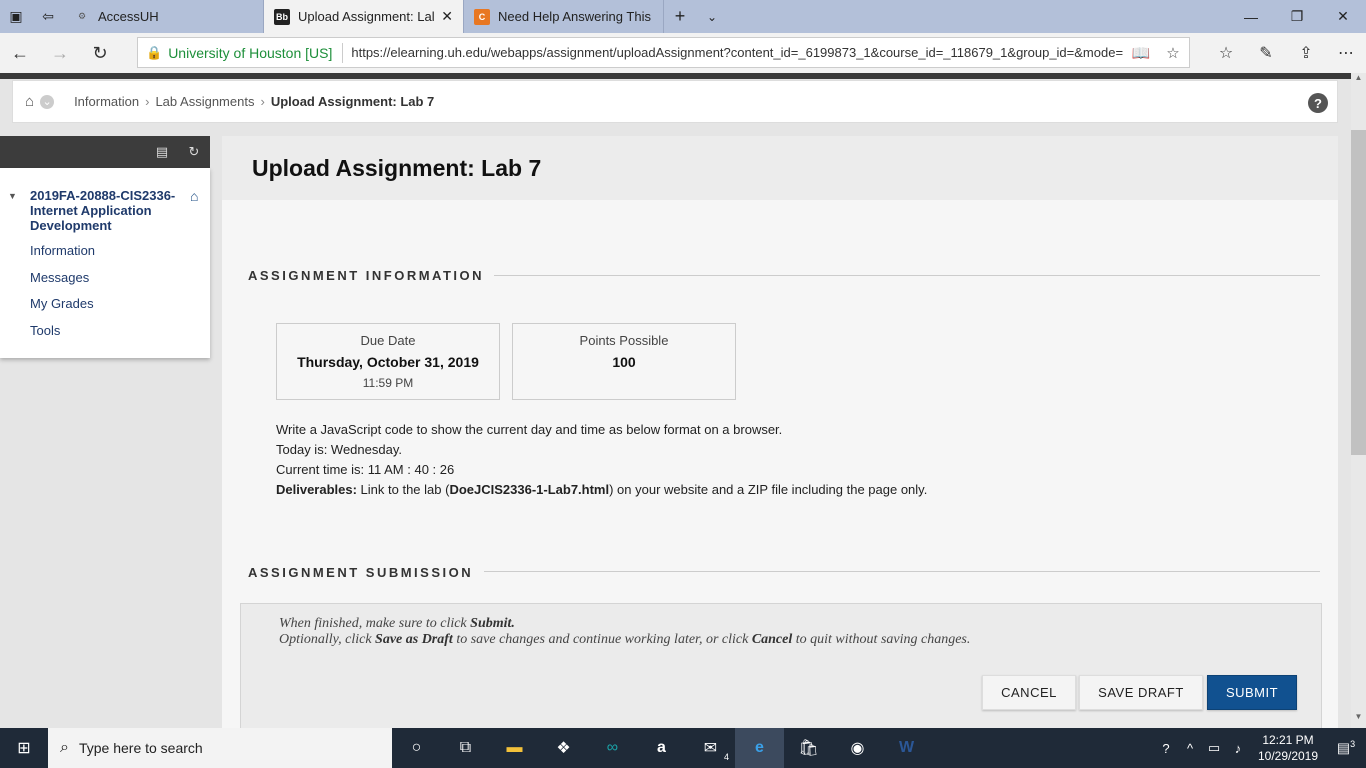 This screenshot has width=1366, height=768. Describe the element at coordinates (62, 303) in the screenshot. I see `menu-item-my-grades: My Grades` at that location.